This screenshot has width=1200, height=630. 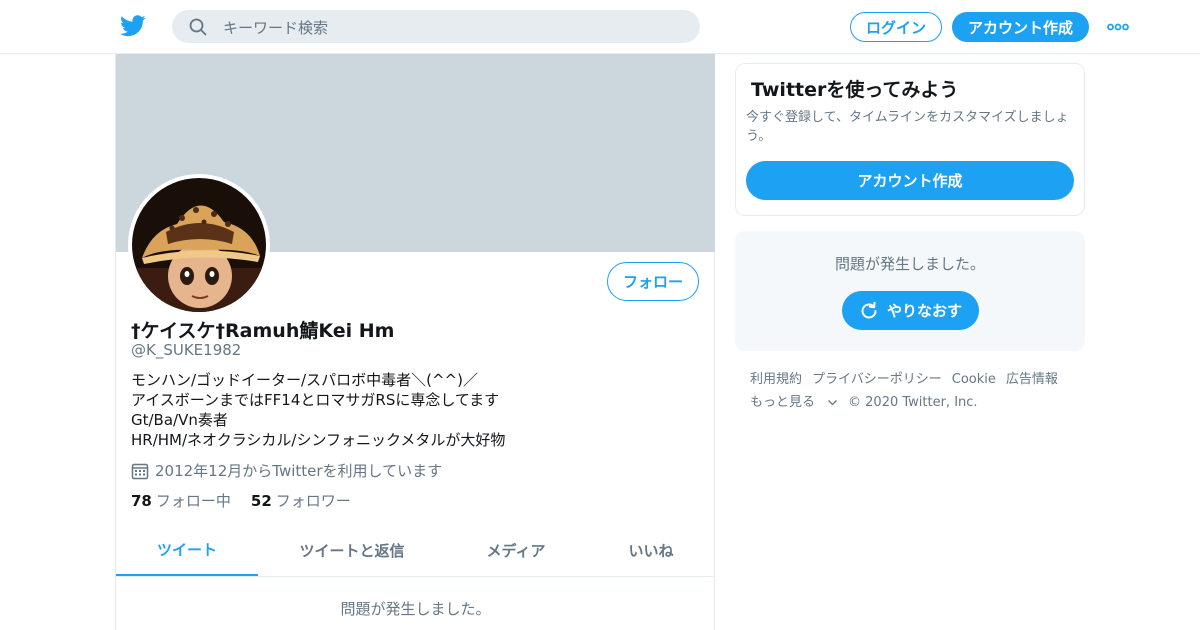 I want to click on footer-more-label: もっと見る, so click(x=783, y=402).